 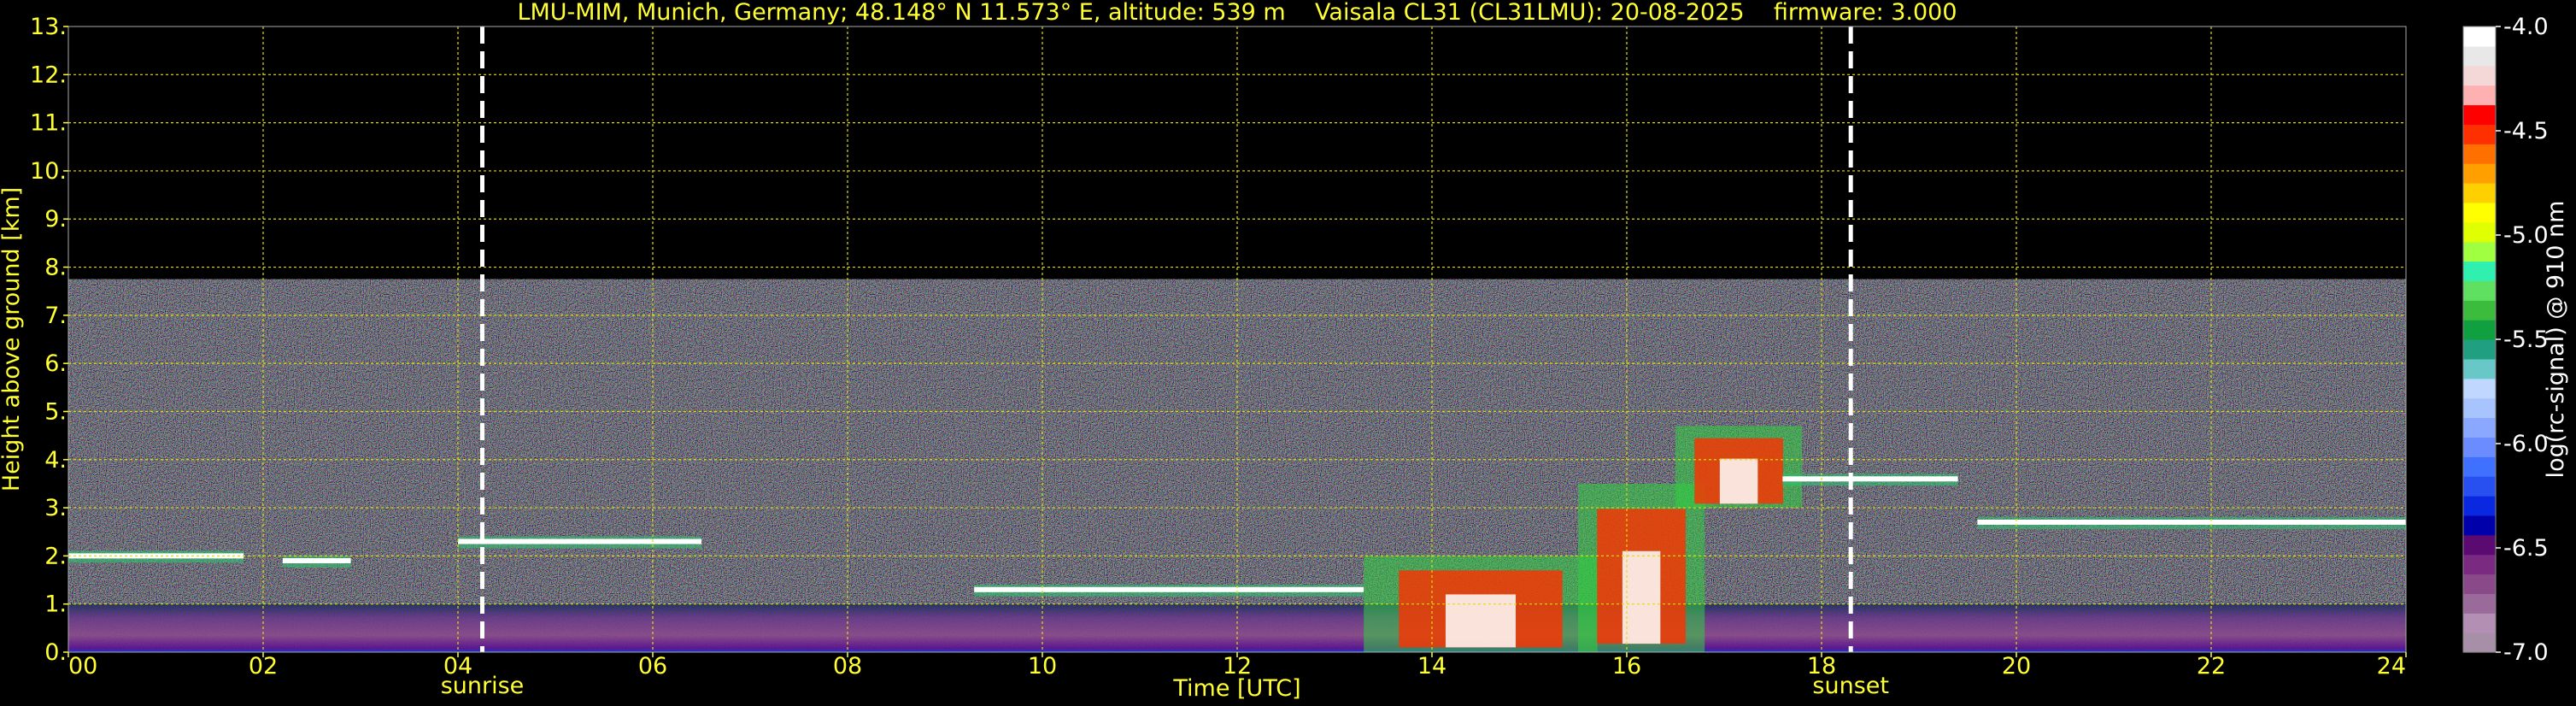 What do you see at coordinates (55, 268) in the screenshot?
I see `y-tick-label: 8.` at bounding box center [55, 268].